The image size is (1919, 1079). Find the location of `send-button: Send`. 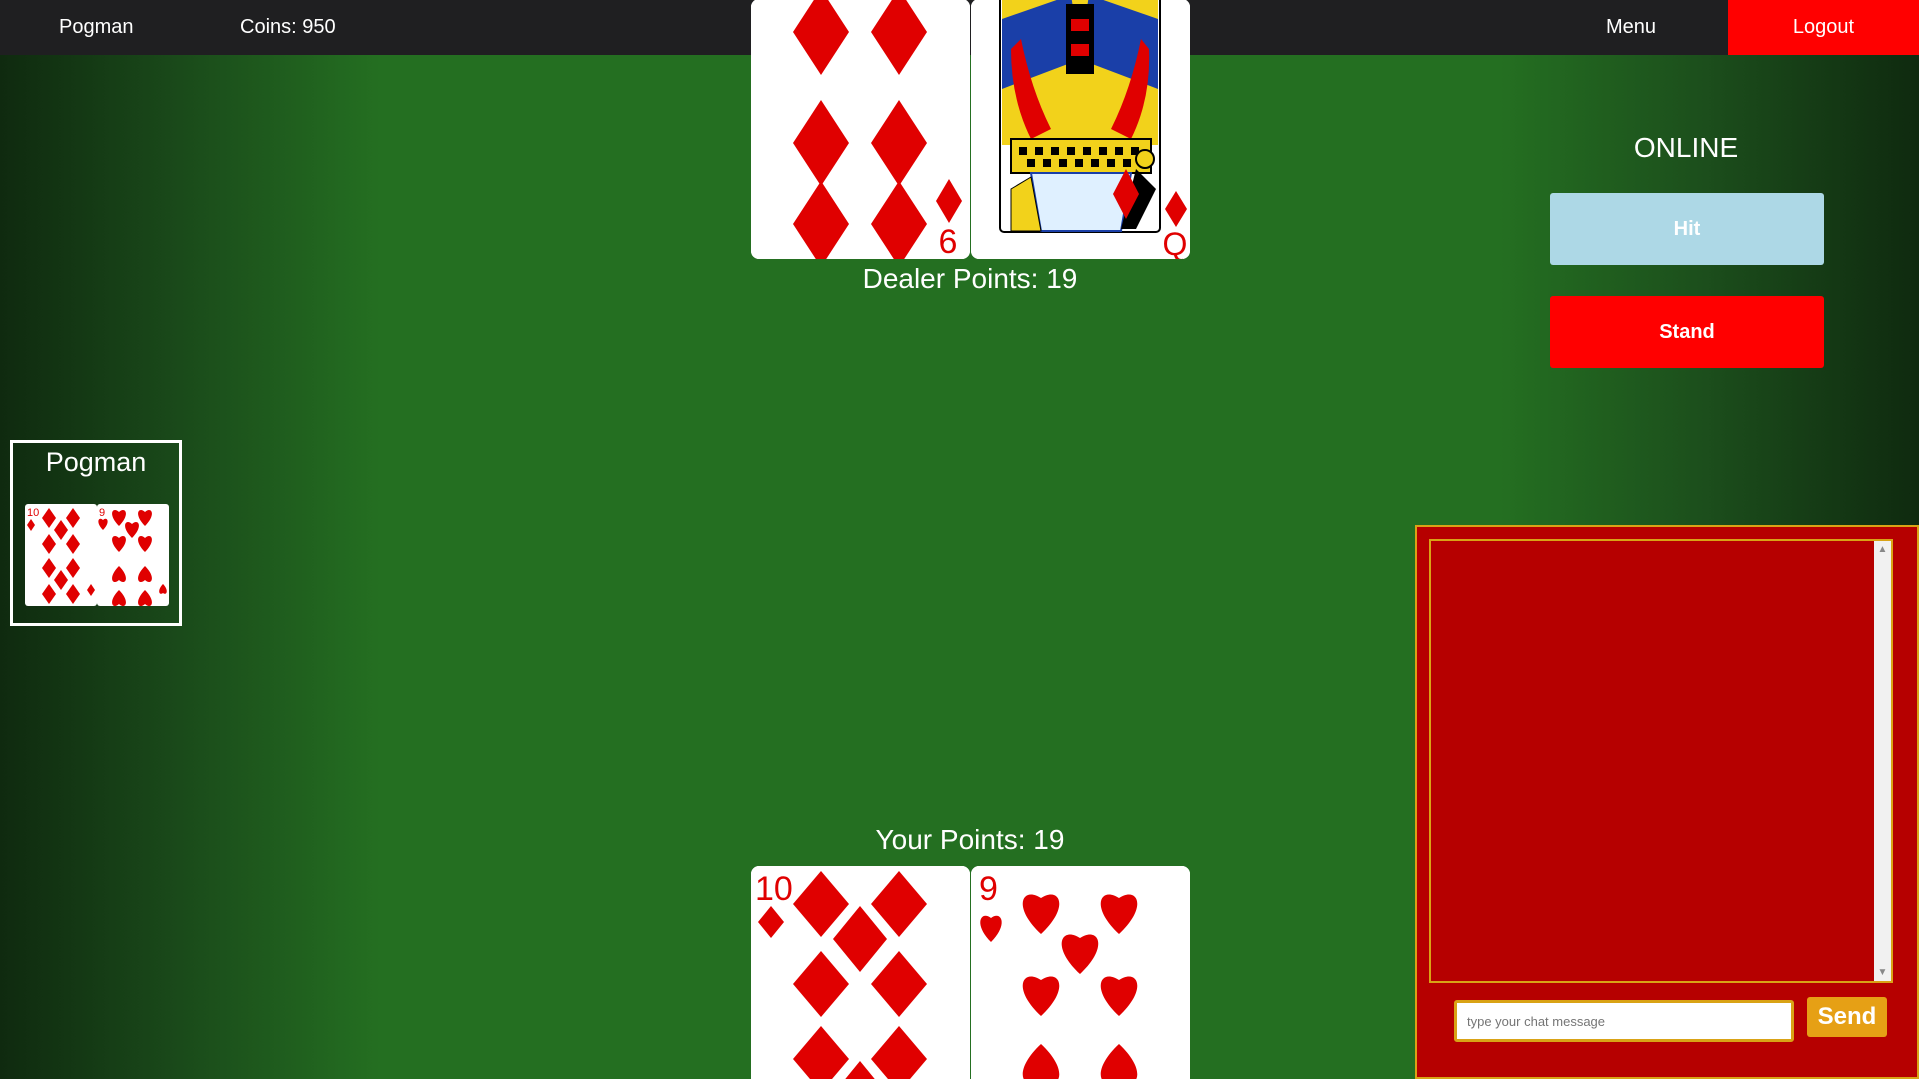

send-button: Send is located at coordinates (1847, 1017).